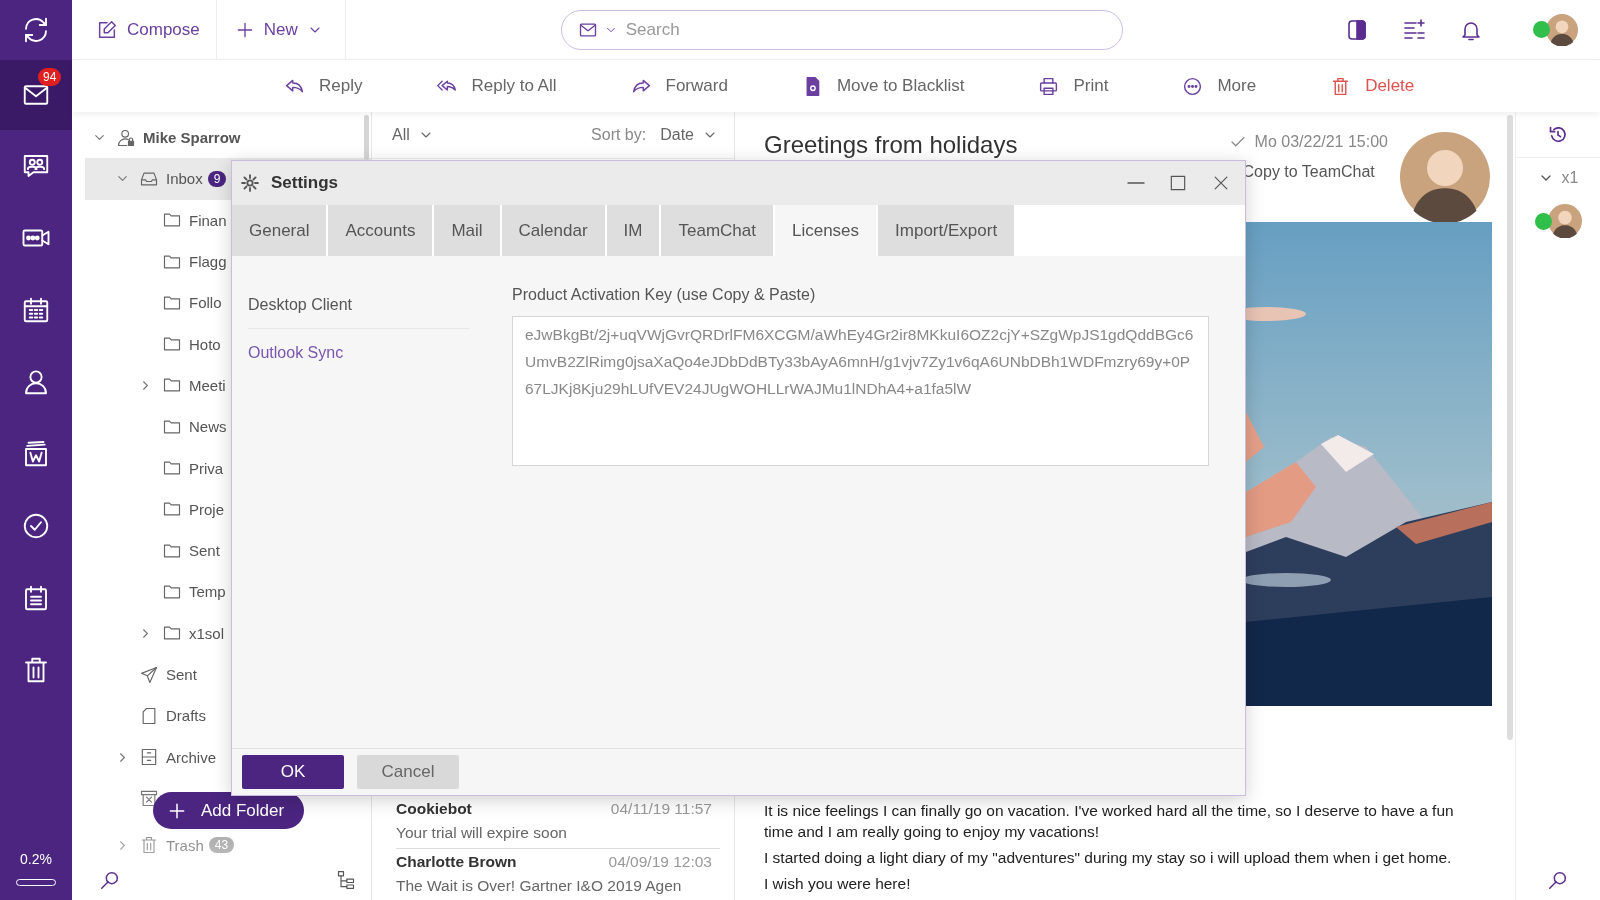  What do you see at coordinates (1321, 142) in the screenshot?
I see `email-date: Mo 03/22/21 15:00` at bounding box center [1321, 142].